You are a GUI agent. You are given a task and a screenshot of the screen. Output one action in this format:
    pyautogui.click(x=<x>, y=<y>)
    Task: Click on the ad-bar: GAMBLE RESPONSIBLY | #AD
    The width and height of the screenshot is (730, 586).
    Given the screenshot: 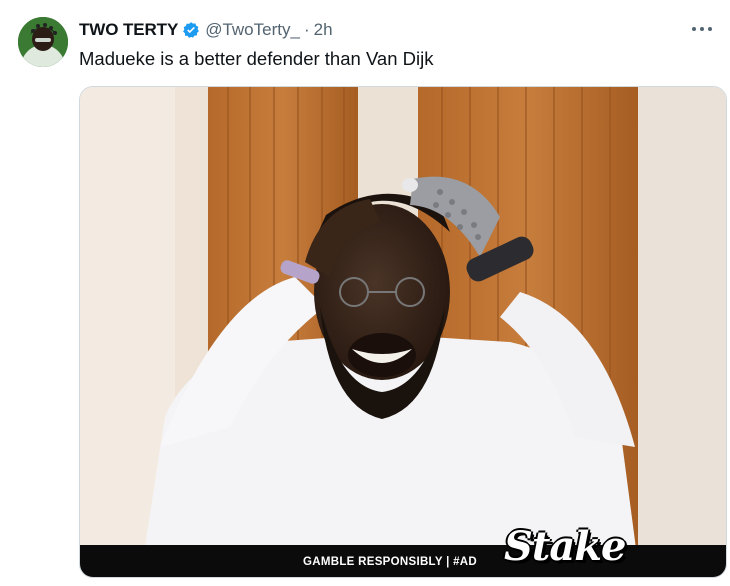 What is the action you would take?
    pyautogui.click(x=403, y=561)
    